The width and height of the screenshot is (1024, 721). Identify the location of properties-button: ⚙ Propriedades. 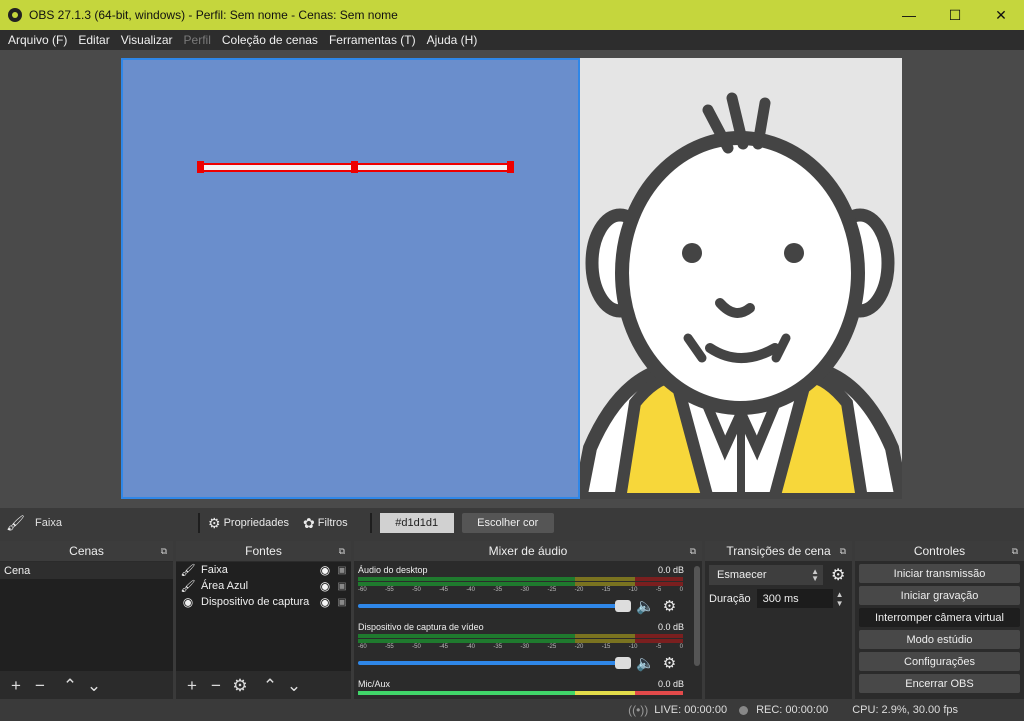
(248, 523).